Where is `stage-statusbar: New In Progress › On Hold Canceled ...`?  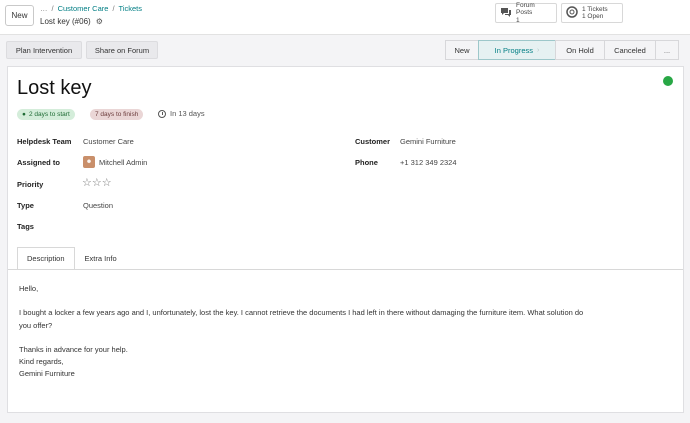
stage-statusbar: New In Progress › On Hold Canceled ... is located at coordinates (562, 50).